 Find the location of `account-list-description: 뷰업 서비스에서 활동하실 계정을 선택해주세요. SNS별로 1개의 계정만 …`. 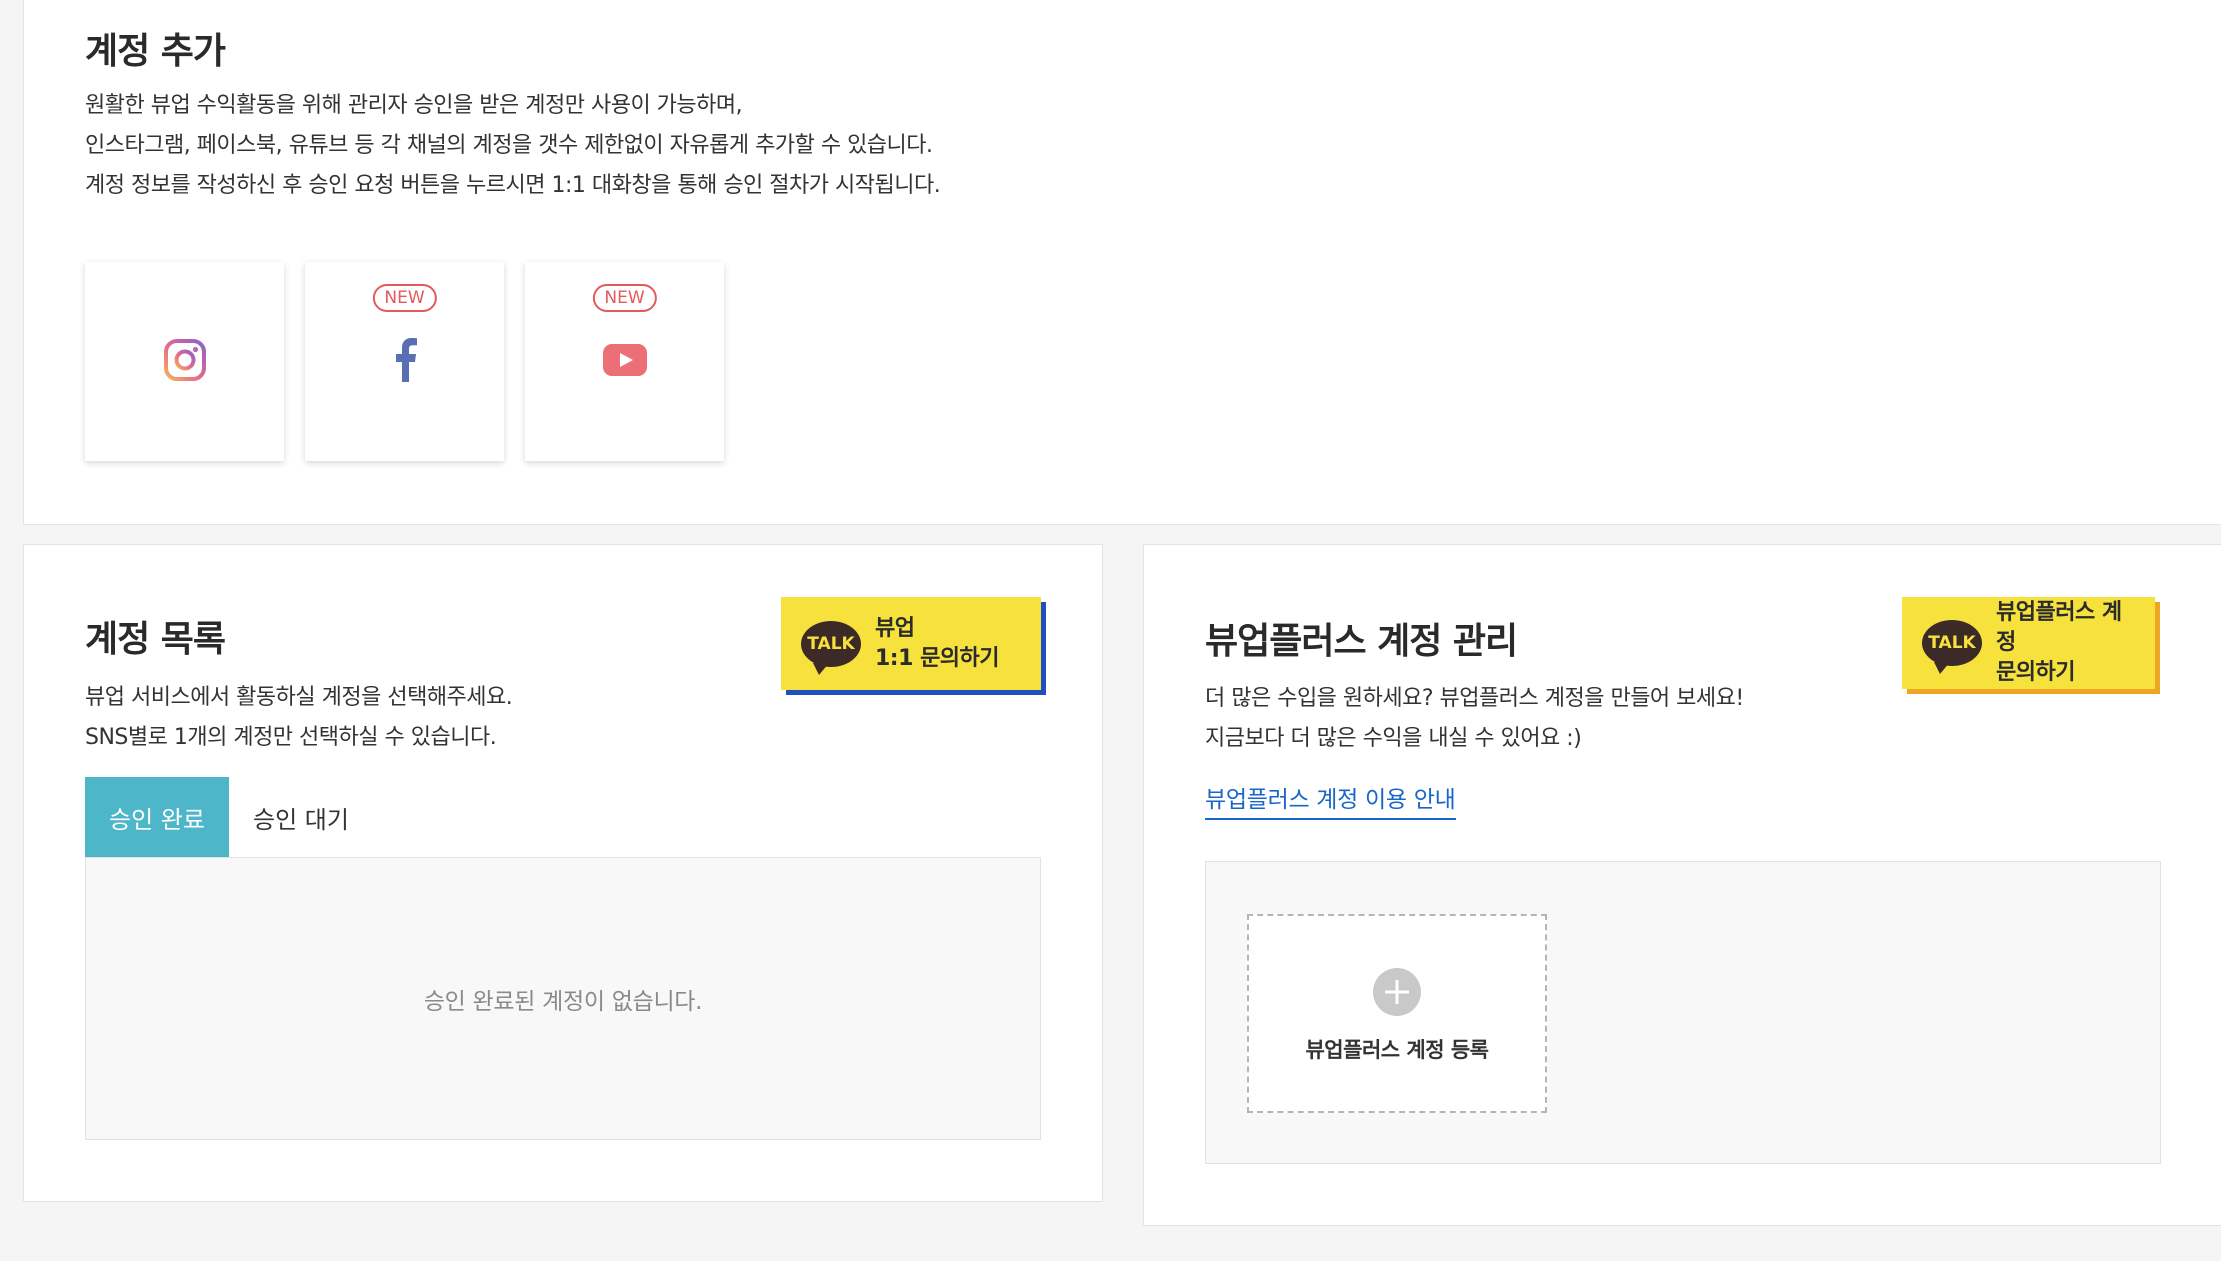

account-list-description: 뷰업 서비스에서 활동하실 계정을 선택해주세요. SNS별로 1개의 계정만 … is located at coordinates (299, 718).